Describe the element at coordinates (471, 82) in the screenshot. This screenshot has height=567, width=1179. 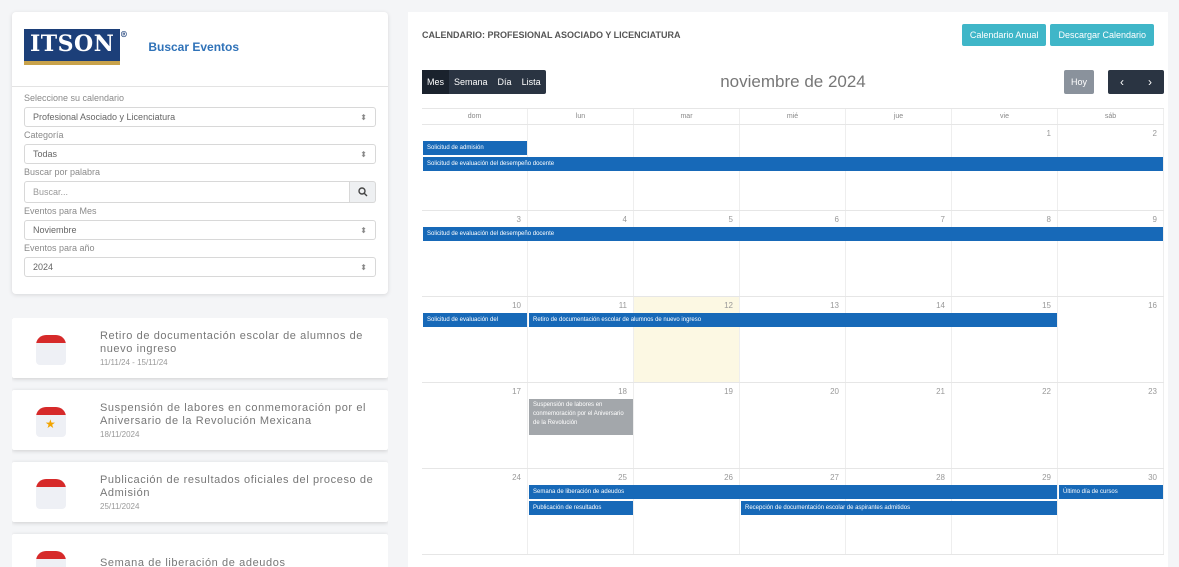
I see `view-button-2: Semana` at that location.